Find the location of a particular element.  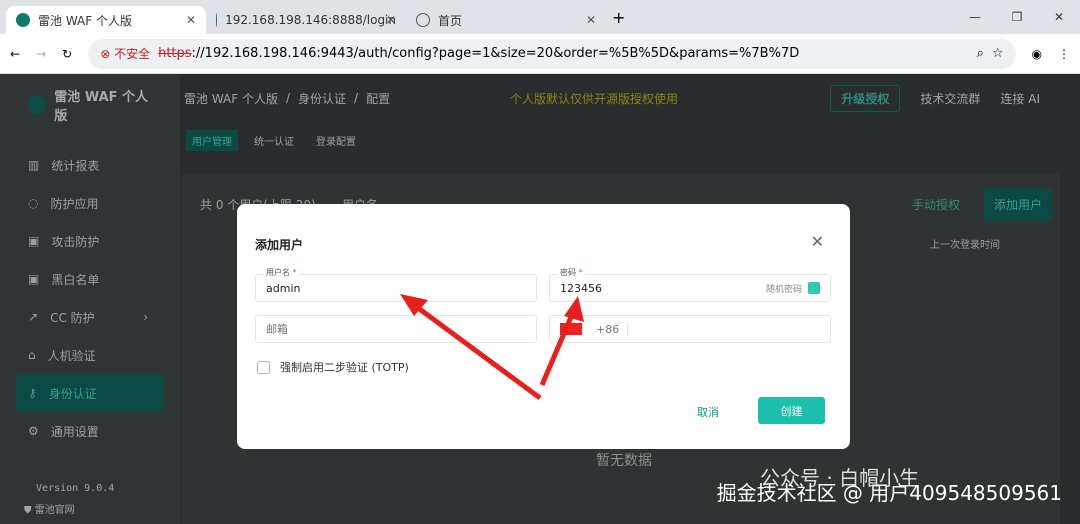

browser-tab: 雷池 WAF 个人版 ✕ is located at coordinates (106, 20).